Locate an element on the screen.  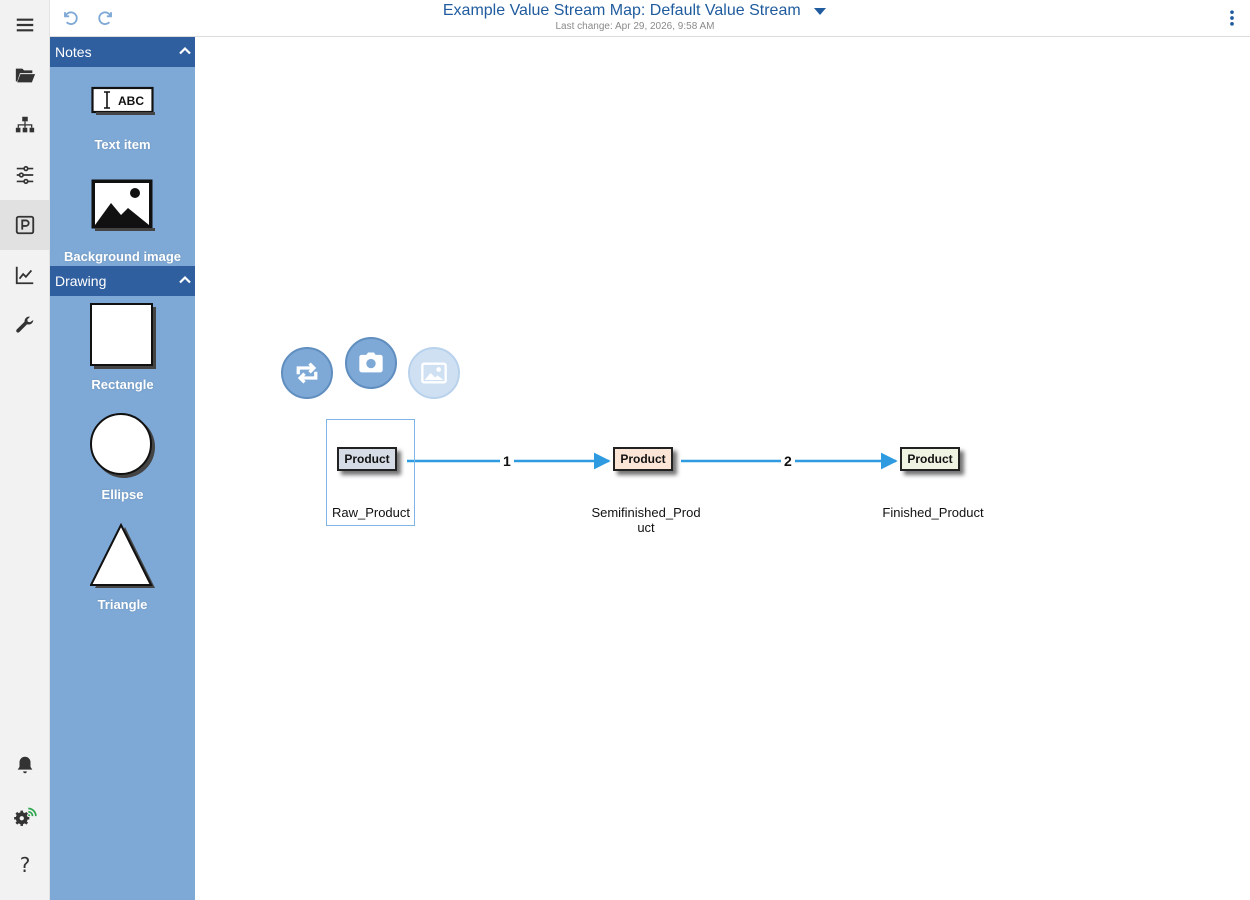
edge-label: 2 is located at coordinates (788, 461).